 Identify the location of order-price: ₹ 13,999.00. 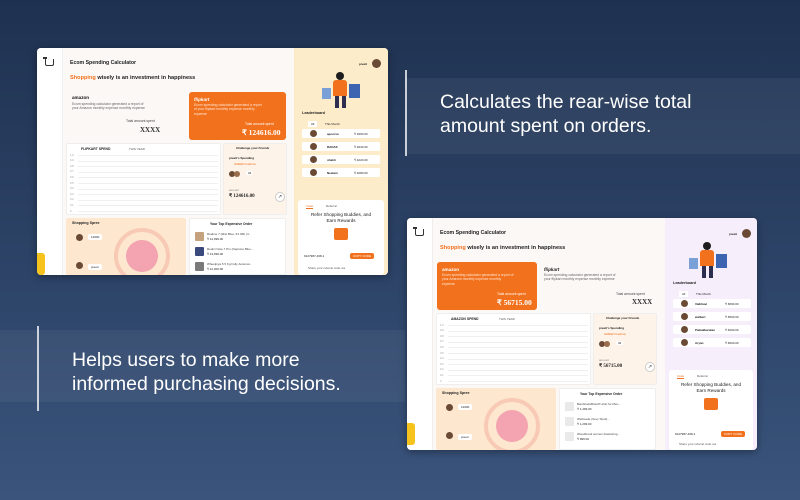
(215, 254).